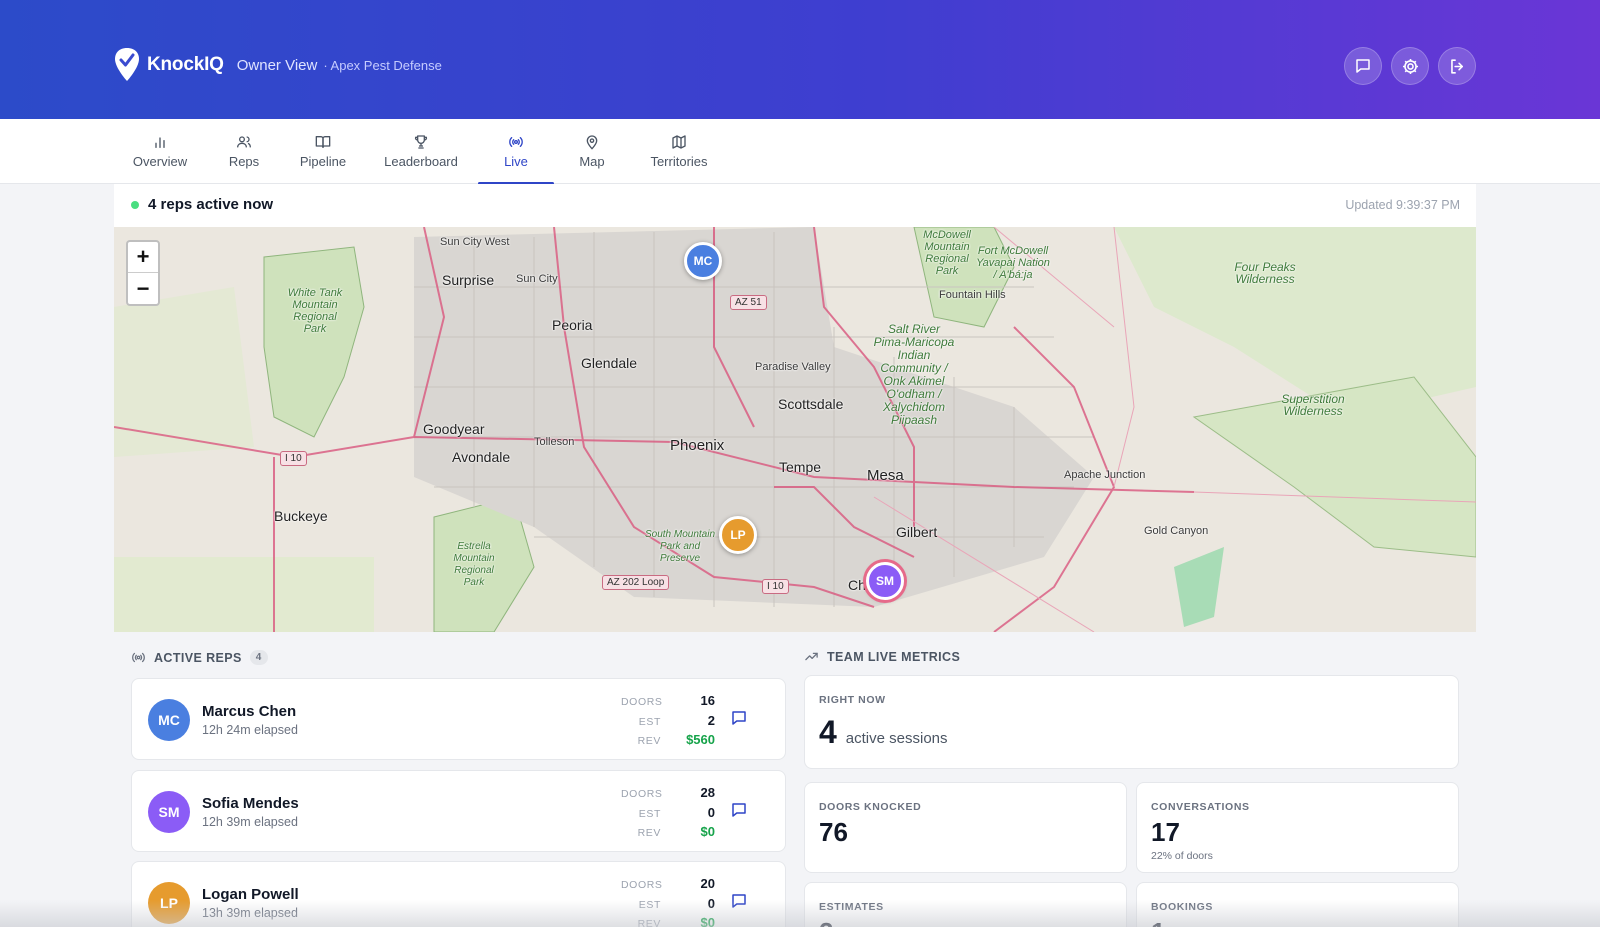 Image resolution: width=1600 pixels, height=927 pixels. I want to click on park-label: Superstition Wilderness, so click(1313, 405).